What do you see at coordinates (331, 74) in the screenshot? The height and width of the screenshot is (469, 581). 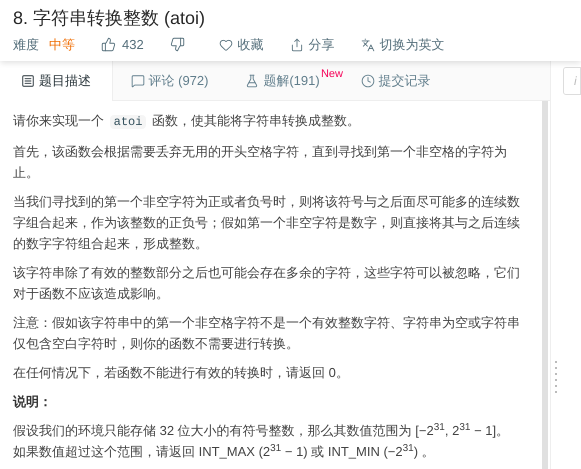 I see `new-label: New` at bounding box center [331, 74].